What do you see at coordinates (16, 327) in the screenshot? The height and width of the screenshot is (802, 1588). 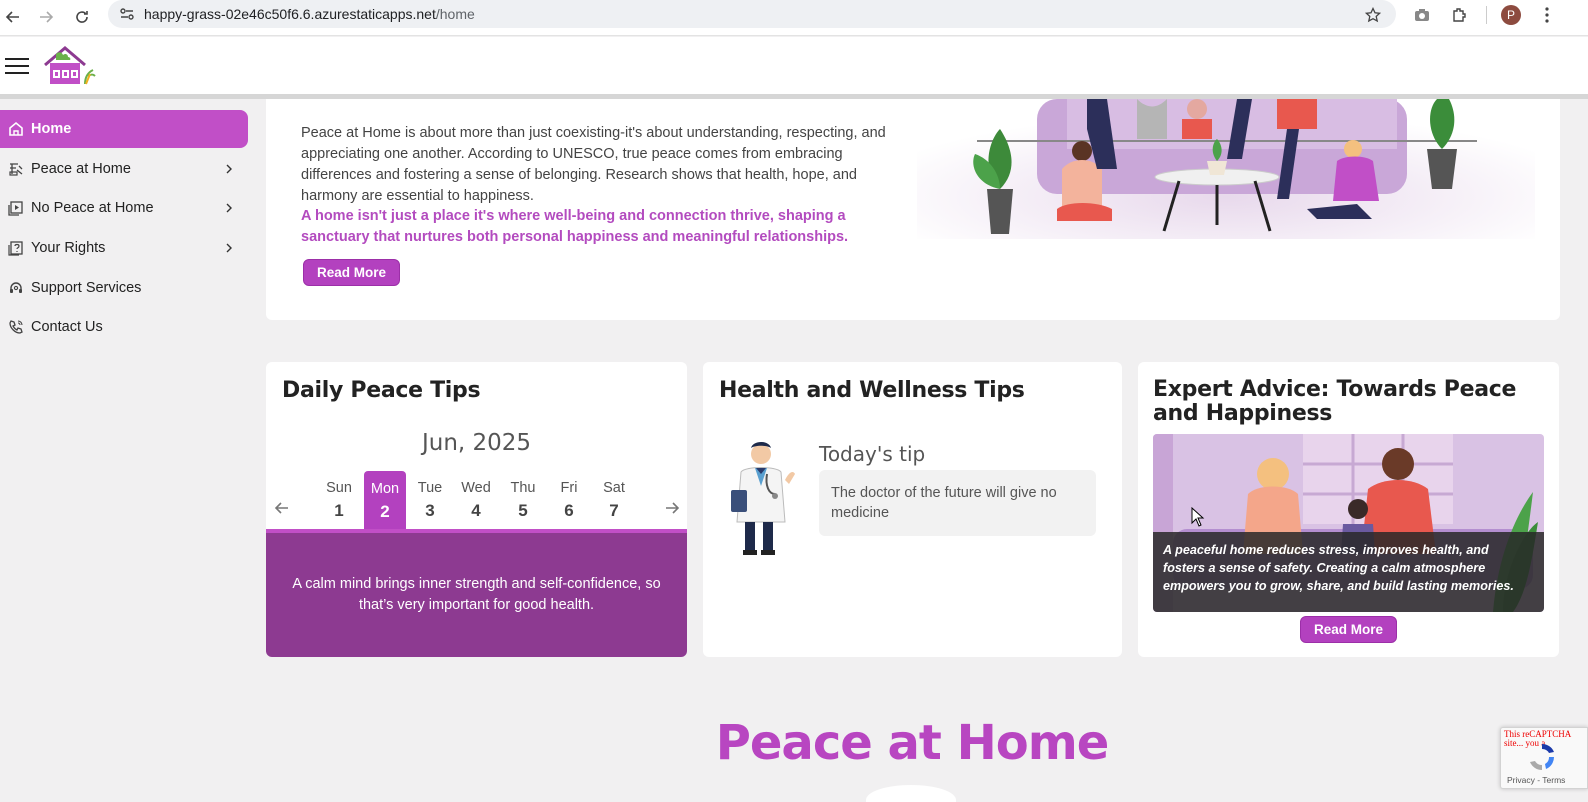 I see `phone-icon` at bounding box center [16, 327].